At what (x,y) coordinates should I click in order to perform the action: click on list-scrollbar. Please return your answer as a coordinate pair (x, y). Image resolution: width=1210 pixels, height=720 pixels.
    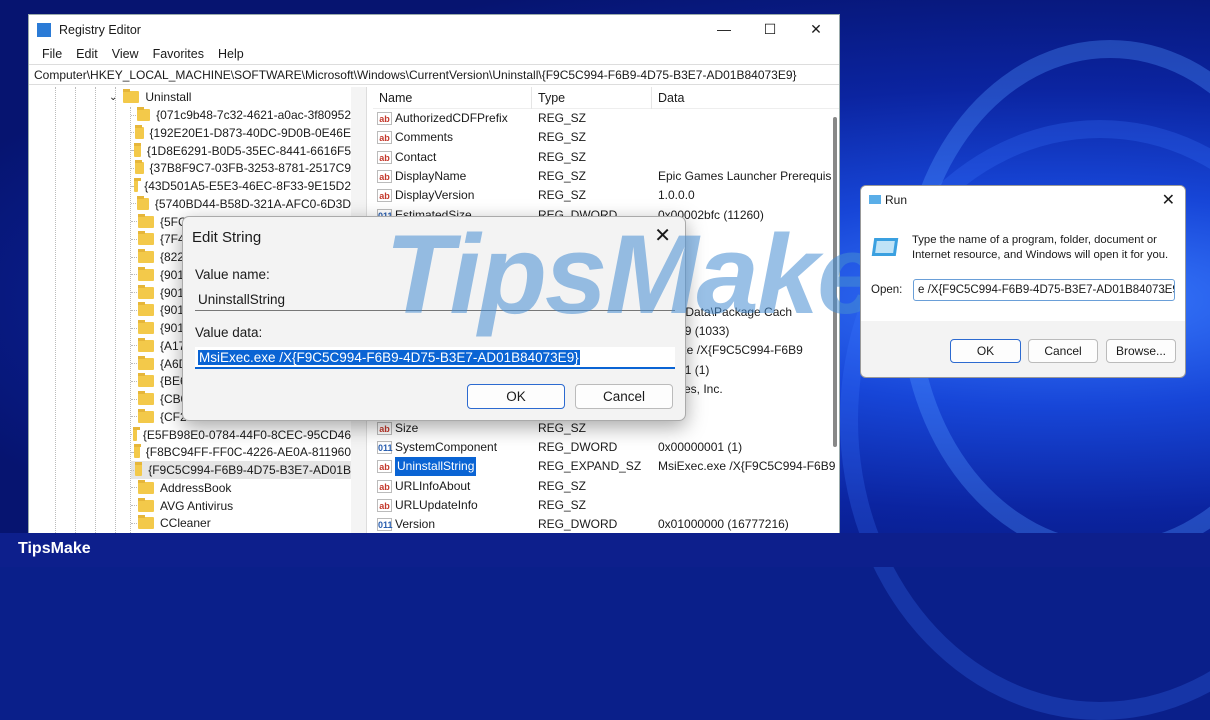
    Looking at the image, I should click on (835, 282).